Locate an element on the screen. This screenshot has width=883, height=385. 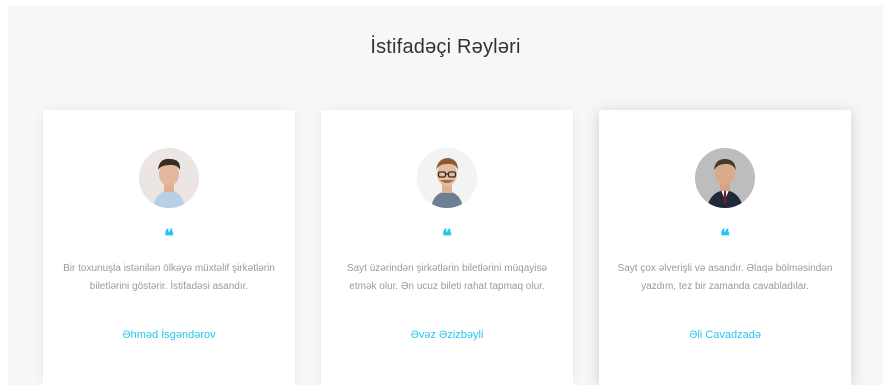
author-link: Əhməd İsgəndərov is located at coordinates (169, 335).